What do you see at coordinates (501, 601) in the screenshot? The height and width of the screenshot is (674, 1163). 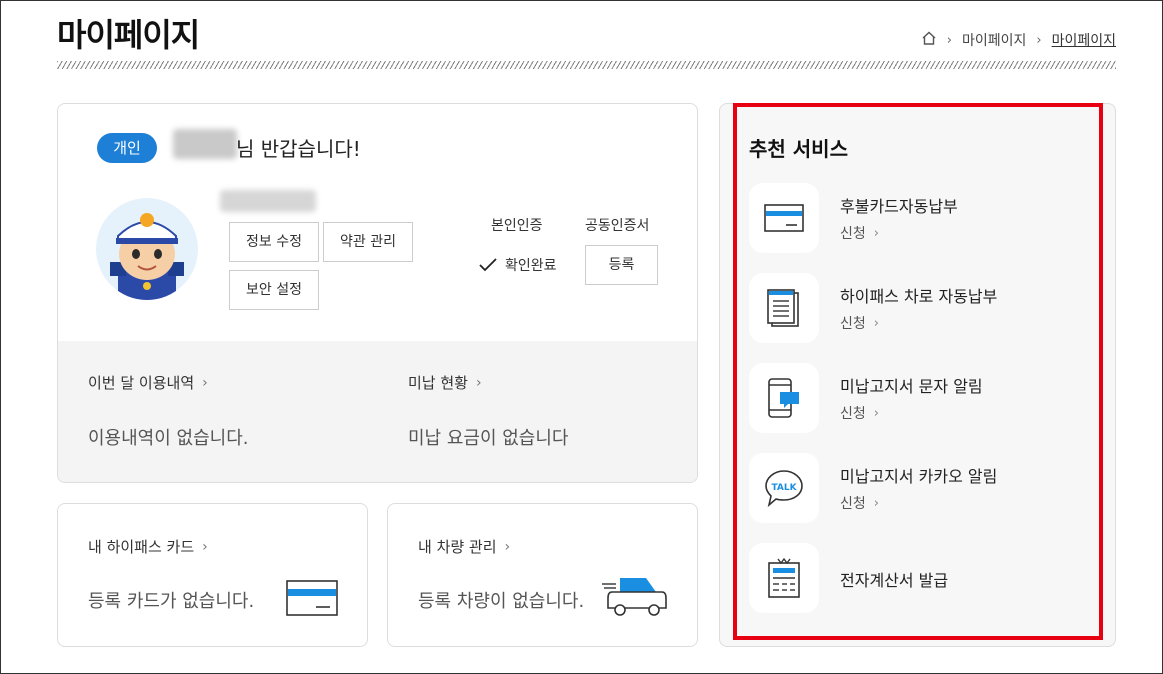 I see `vehicle-empty: 등록 차량이 없습니다.` at bounding box center [501, 601].